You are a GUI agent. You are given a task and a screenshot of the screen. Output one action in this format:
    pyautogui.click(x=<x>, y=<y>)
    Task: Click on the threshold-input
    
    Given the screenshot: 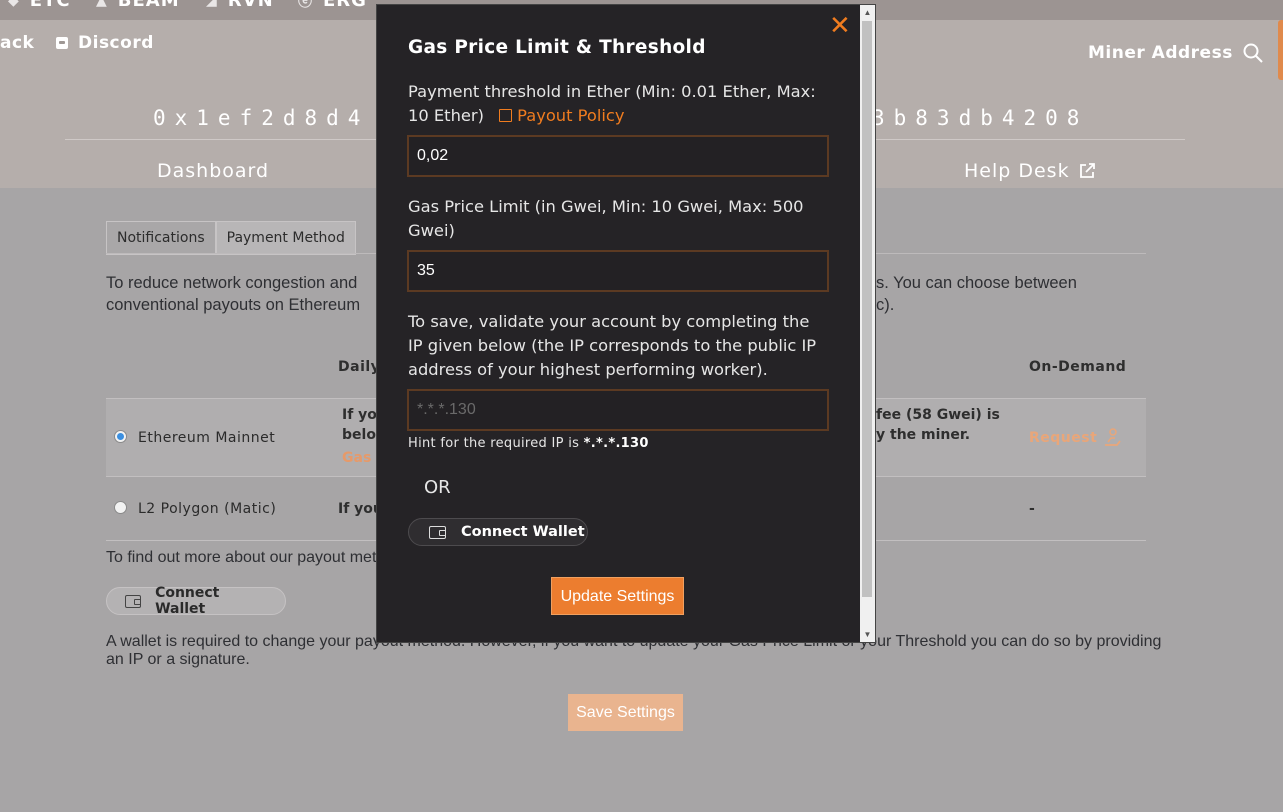 What is the action you would take?
    pyautogui.click(x=618, y=156)
    